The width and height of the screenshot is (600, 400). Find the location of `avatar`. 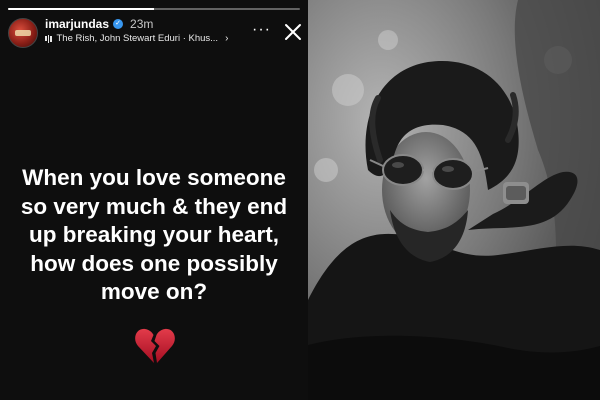

avatar is located at coordinates (23, 33).